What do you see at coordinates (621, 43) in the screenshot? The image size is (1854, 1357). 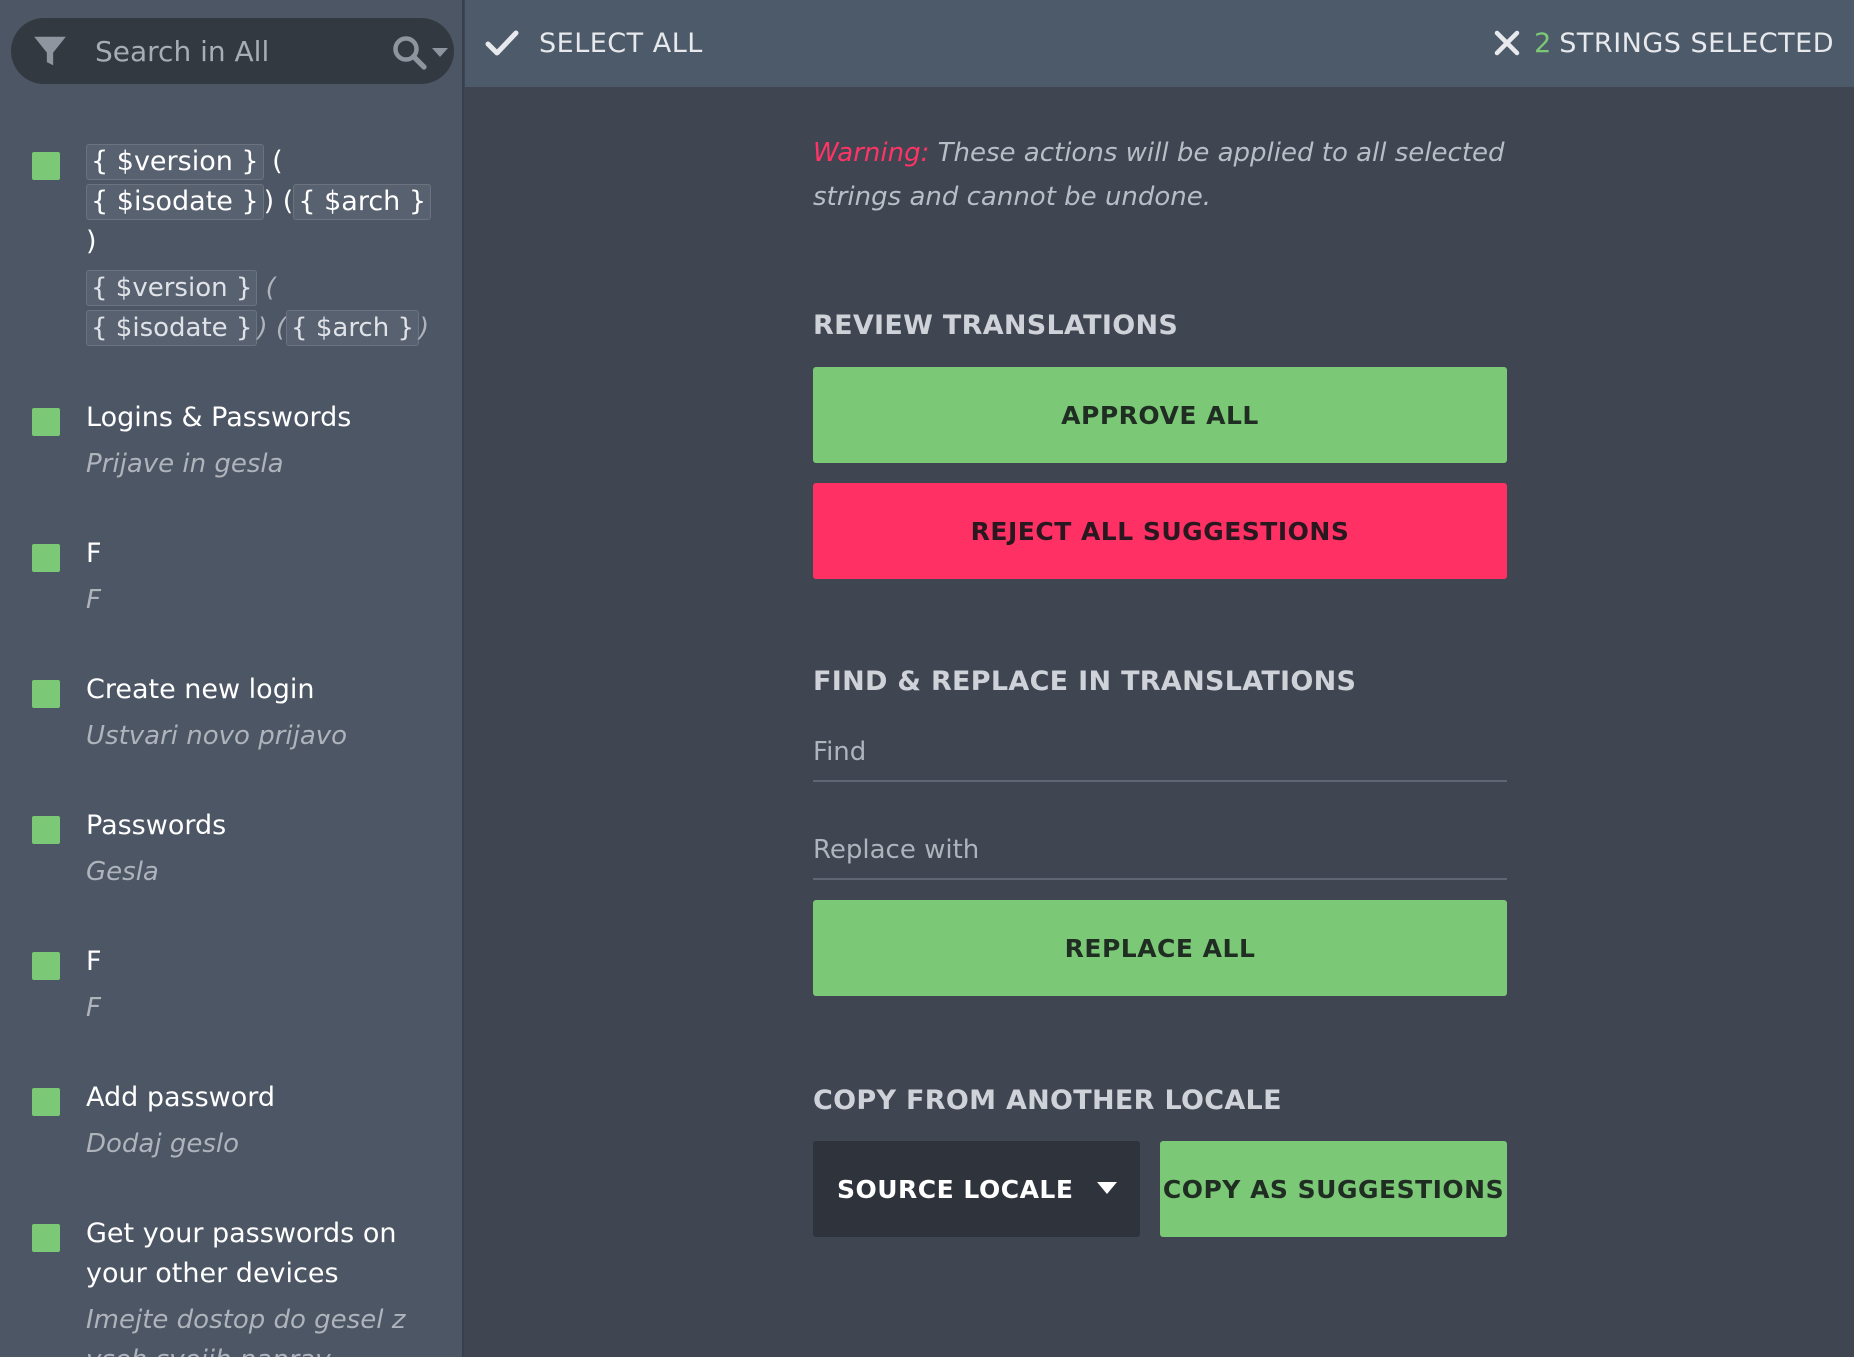 I see `select-all-label: SELECT ALL` at bounding box center [621, 43].